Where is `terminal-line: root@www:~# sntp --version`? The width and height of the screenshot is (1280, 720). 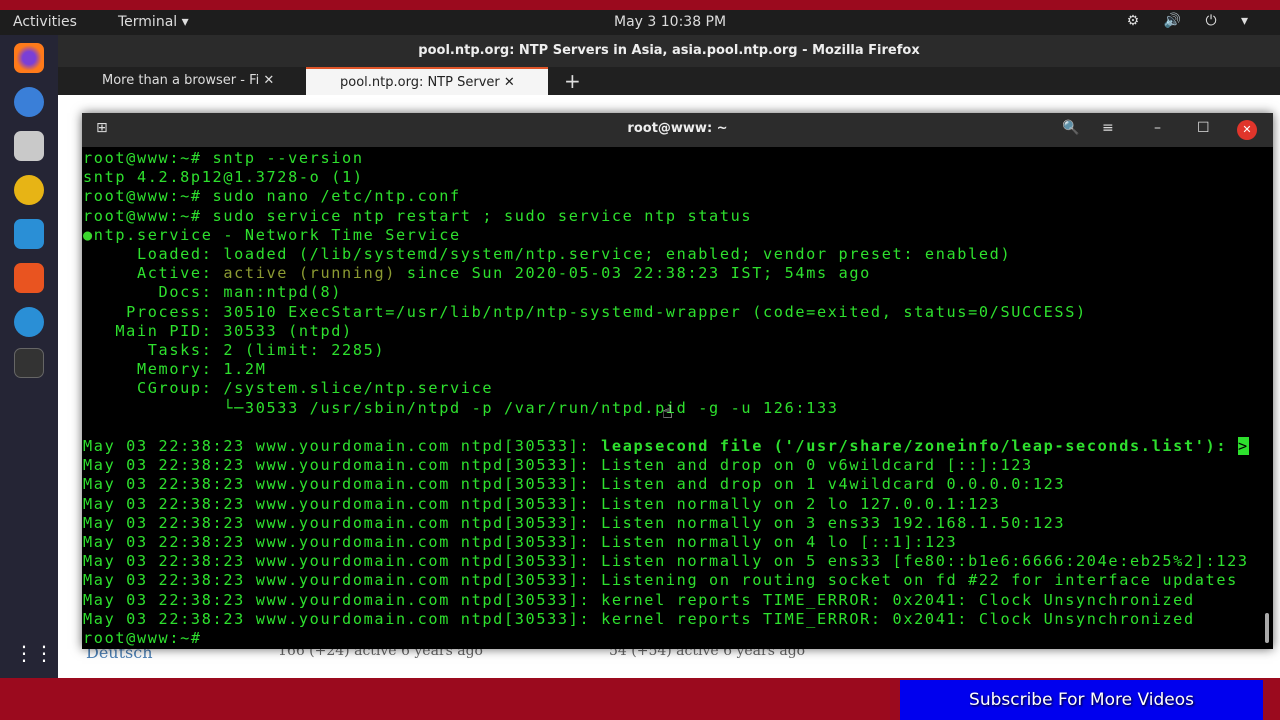
terminal-line: root@www:~# sntp --version is located at coordinates (666, 158).